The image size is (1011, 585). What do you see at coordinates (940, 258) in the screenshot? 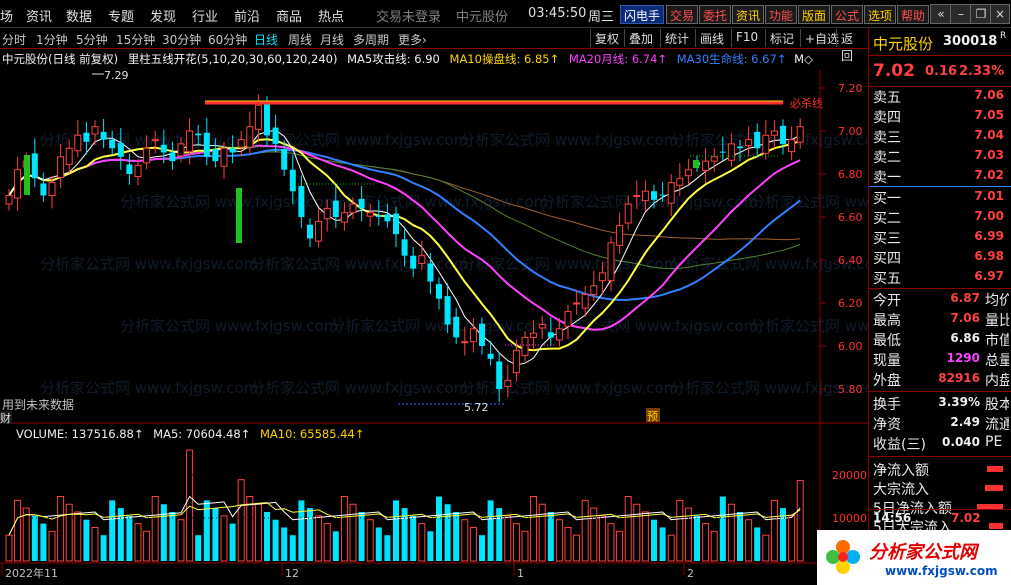
I see `buy-level-4: 买四 6.98` at bounding box center [940, 258].